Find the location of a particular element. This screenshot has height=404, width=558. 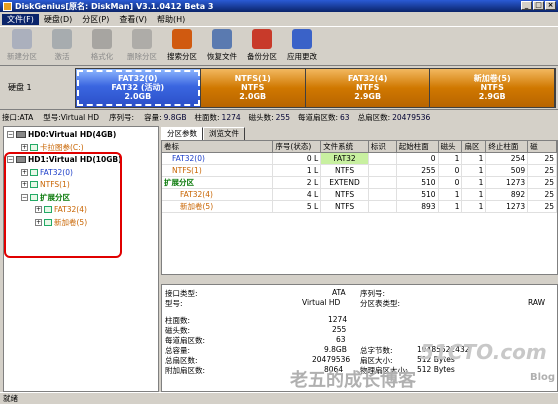

detail-bytes-value: 10485522432 is located at coordinates (443, 349).